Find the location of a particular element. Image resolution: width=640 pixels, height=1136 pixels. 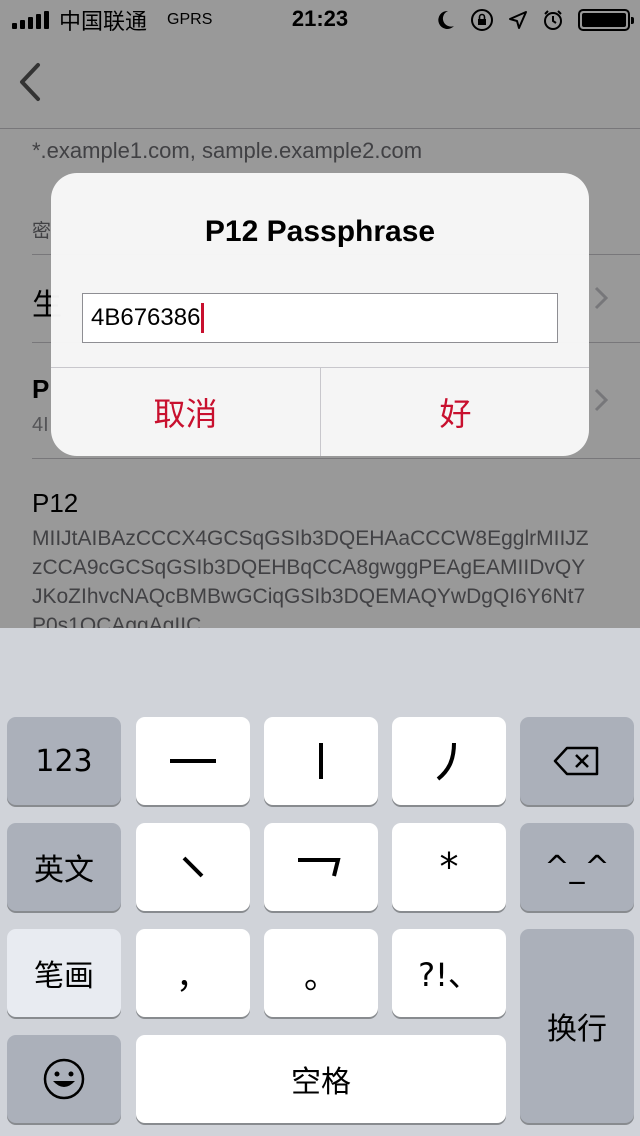

passphrase-input: 4B676386 is located at coordinates (320, 318).